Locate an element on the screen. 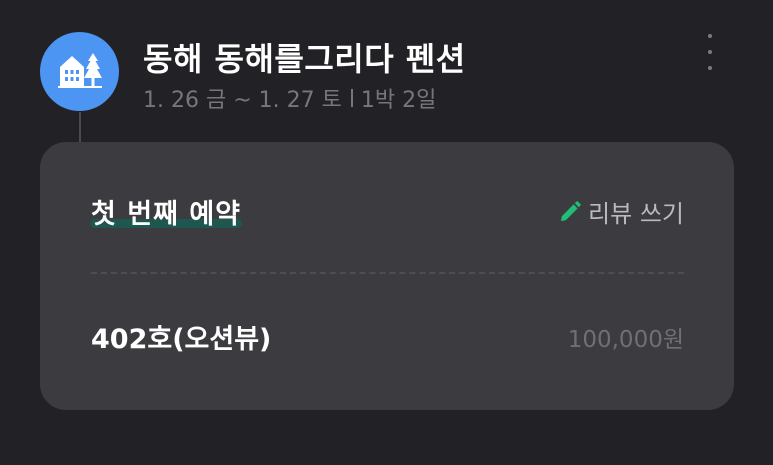 Image resolution: width=773 pixels, height=465 pixels. pension-house-icon is located at coordinates (80, 72).